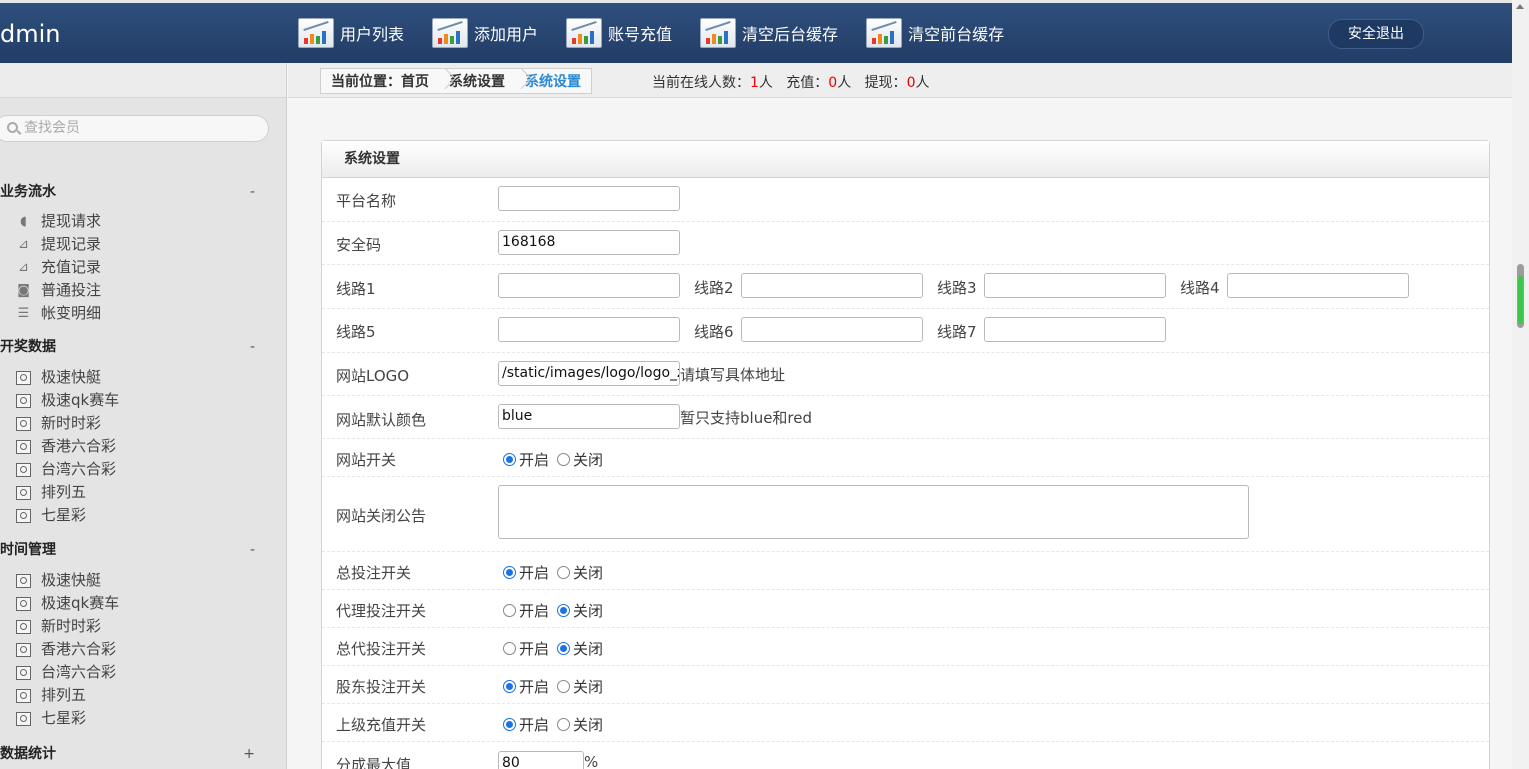 Image resolution: width=1529 pixels, height=769 pixels. I want to click on route1-input, so click(589, 285).